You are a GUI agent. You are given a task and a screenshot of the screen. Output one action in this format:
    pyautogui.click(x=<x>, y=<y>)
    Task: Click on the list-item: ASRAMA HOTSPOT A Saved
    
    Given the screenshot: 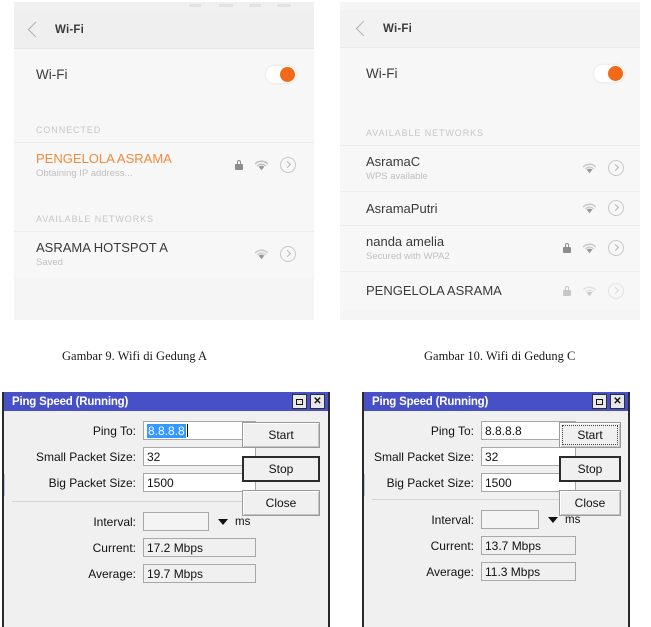 What is the action you would take?
    pyautogui.click(x=164, y=254)
    